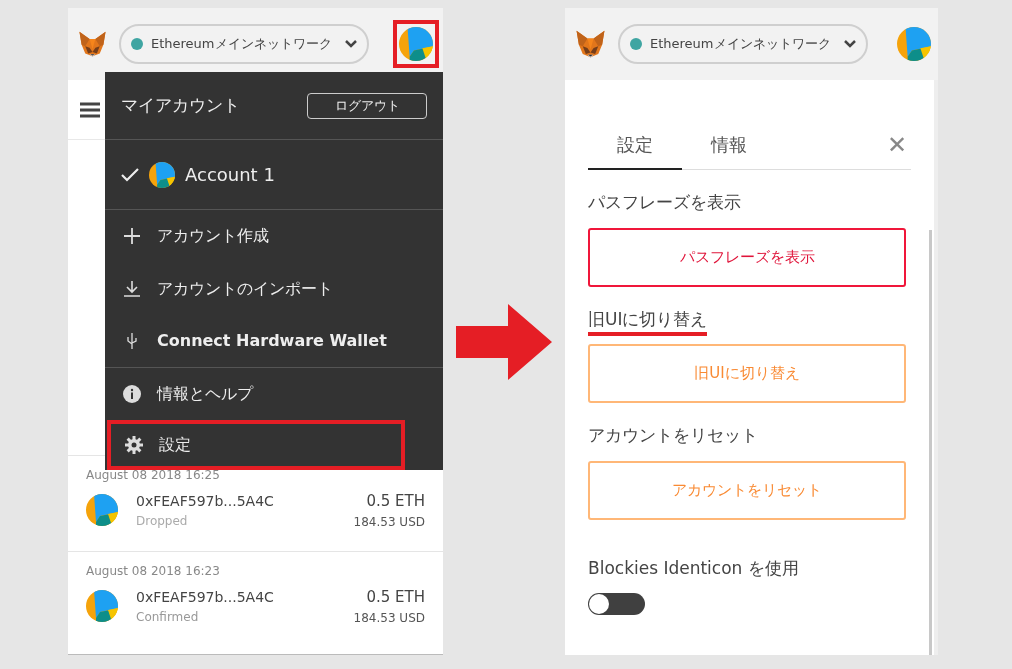  I want to click on menu-item: アカウントのインポート, so click(274, 288).